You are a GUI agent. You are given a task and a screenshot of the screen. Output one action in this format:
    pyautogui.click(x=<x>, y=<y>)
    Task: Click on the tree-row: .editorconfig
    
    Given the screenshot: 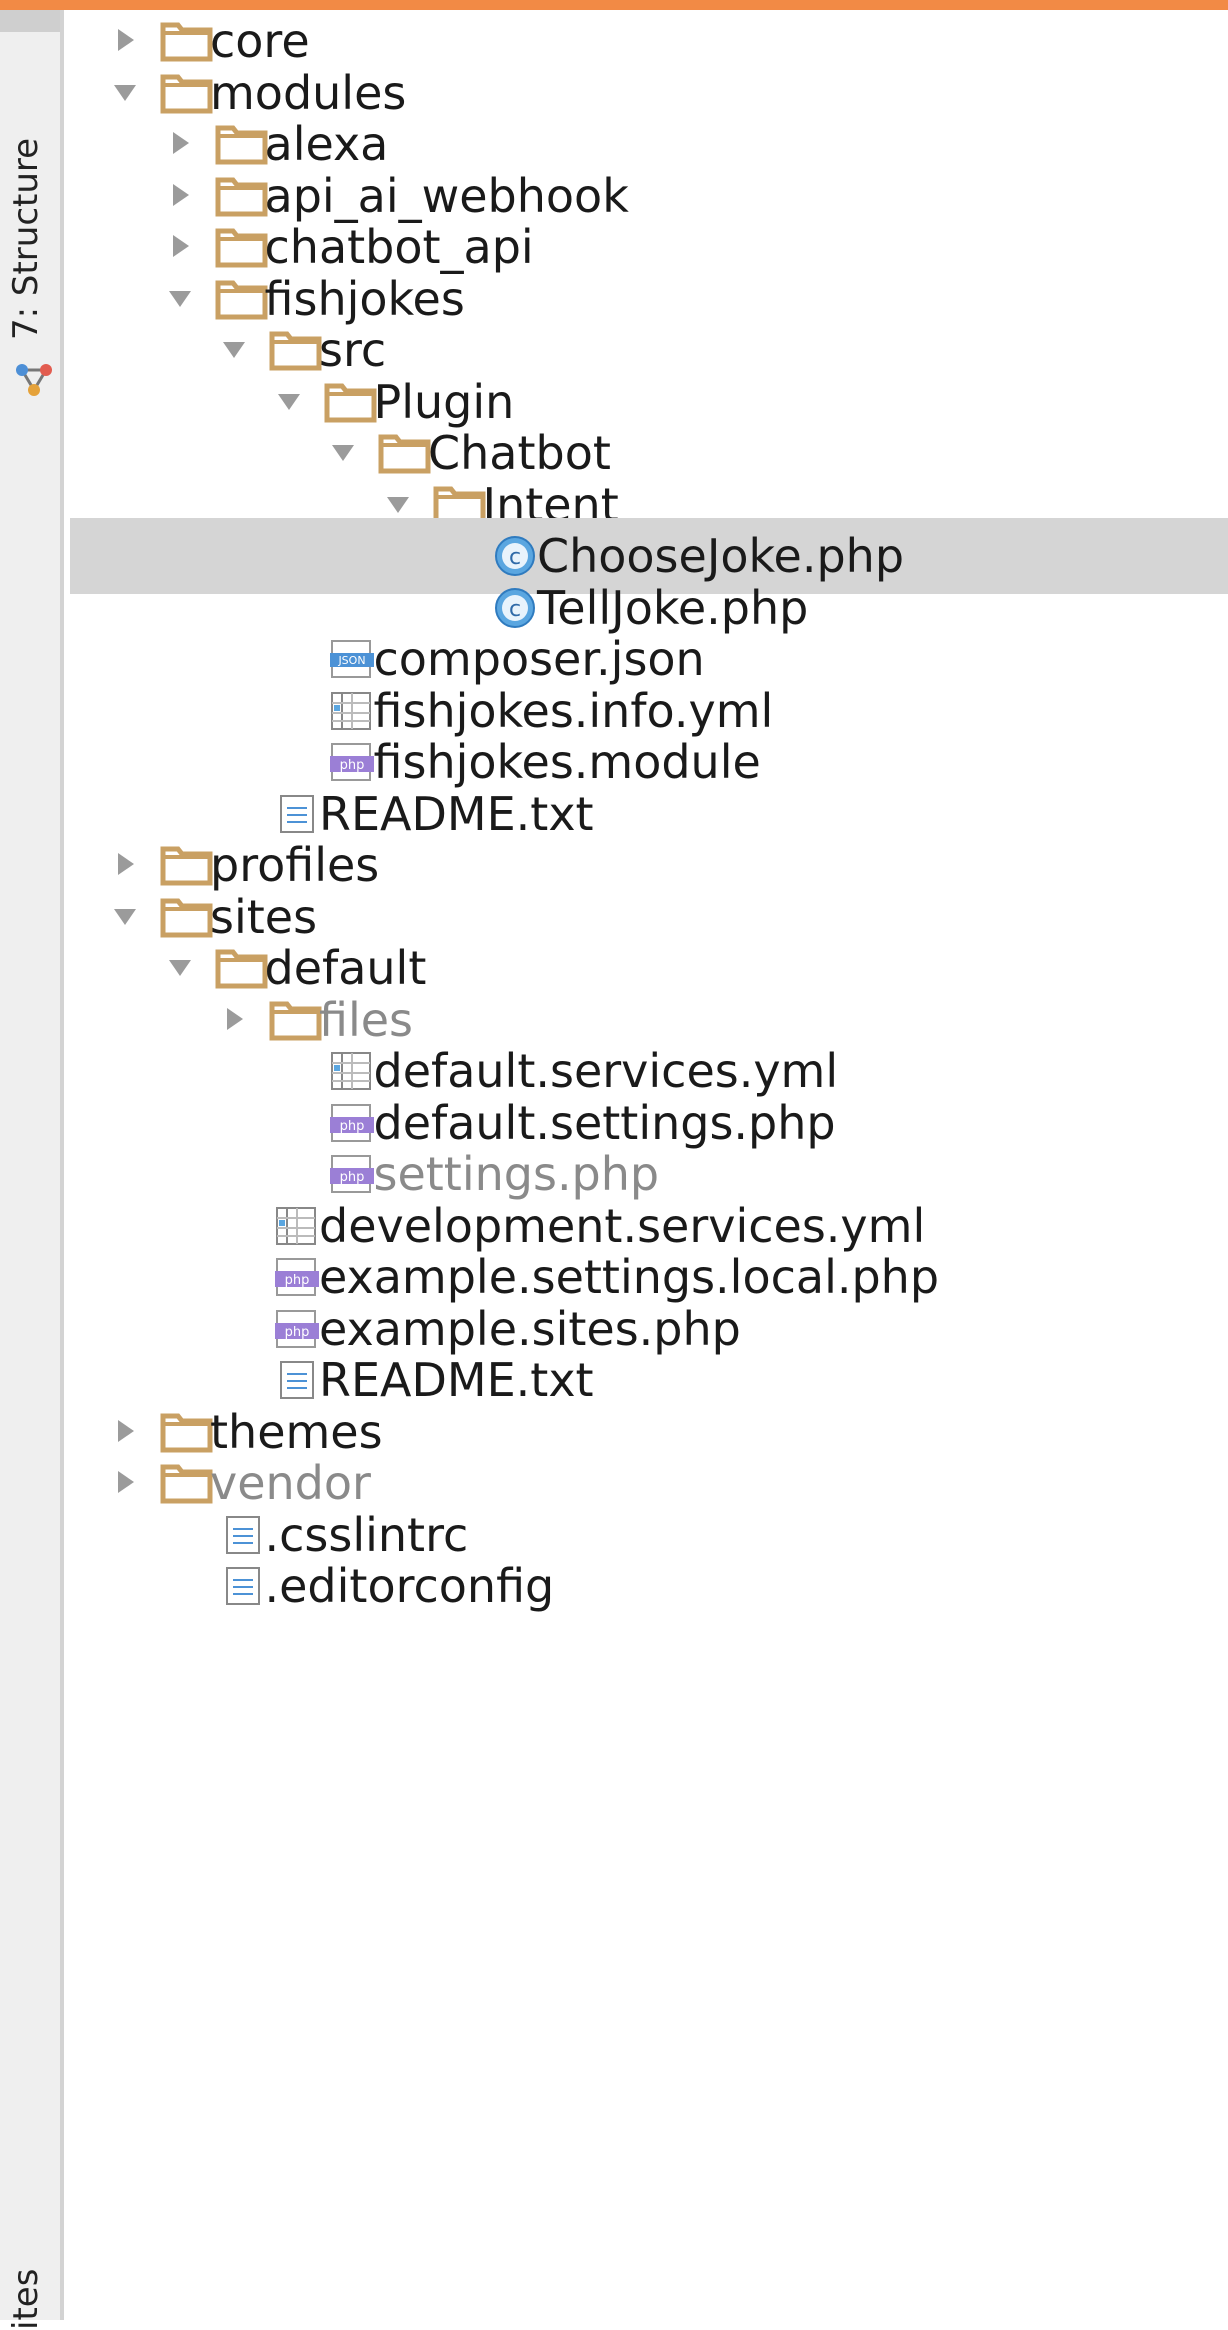 What is the action you would take?
    pyautogui.click(x=649, y=1586)
    